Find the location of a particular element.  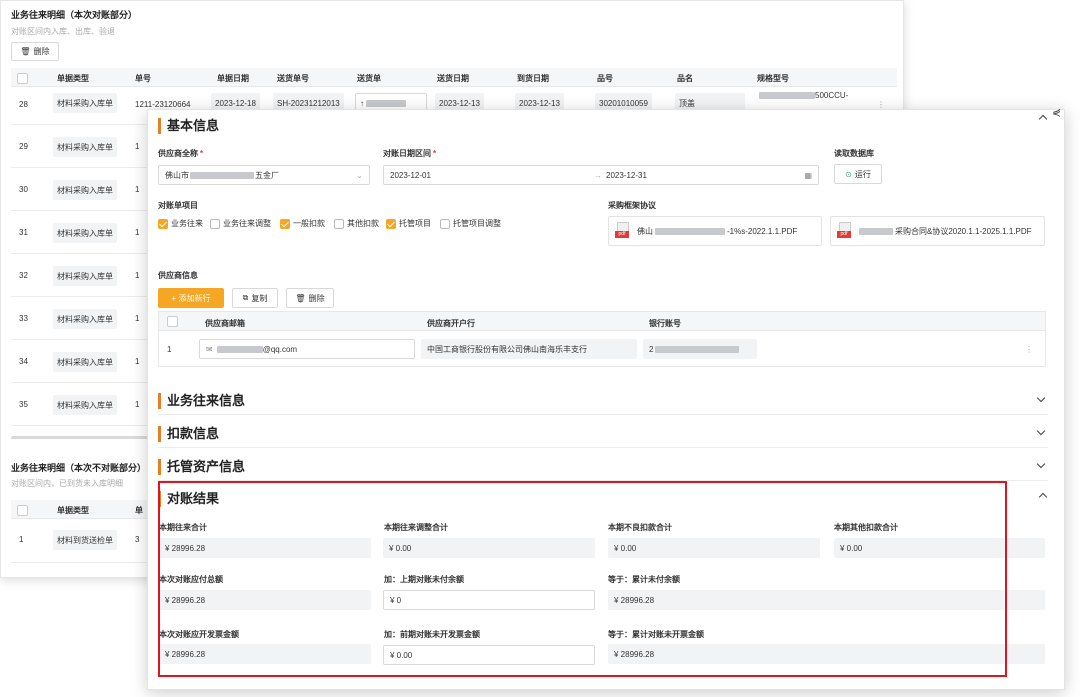

add-row-button: + 添加新行 is located at coordinates (191, 298).